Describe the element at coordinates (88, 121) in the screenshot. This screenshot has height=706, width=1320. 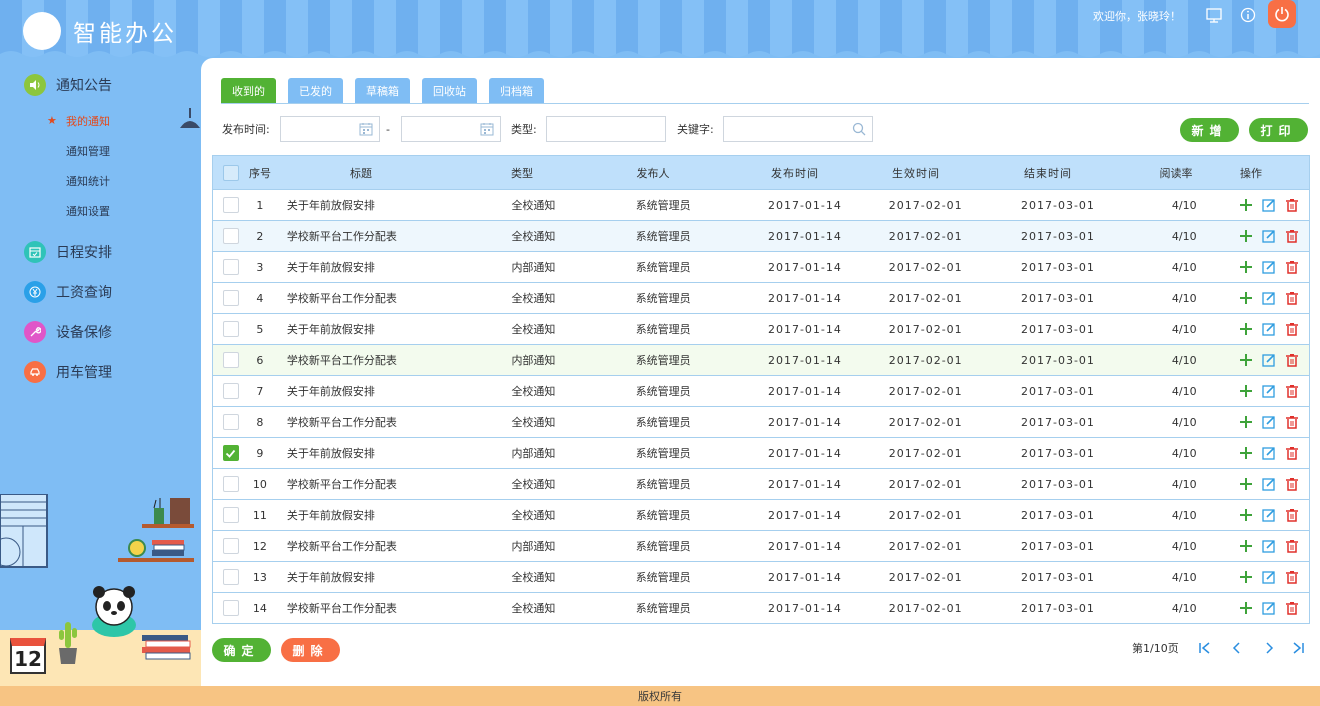
I see `sub-item-my-notice: 我的通知` at that location.